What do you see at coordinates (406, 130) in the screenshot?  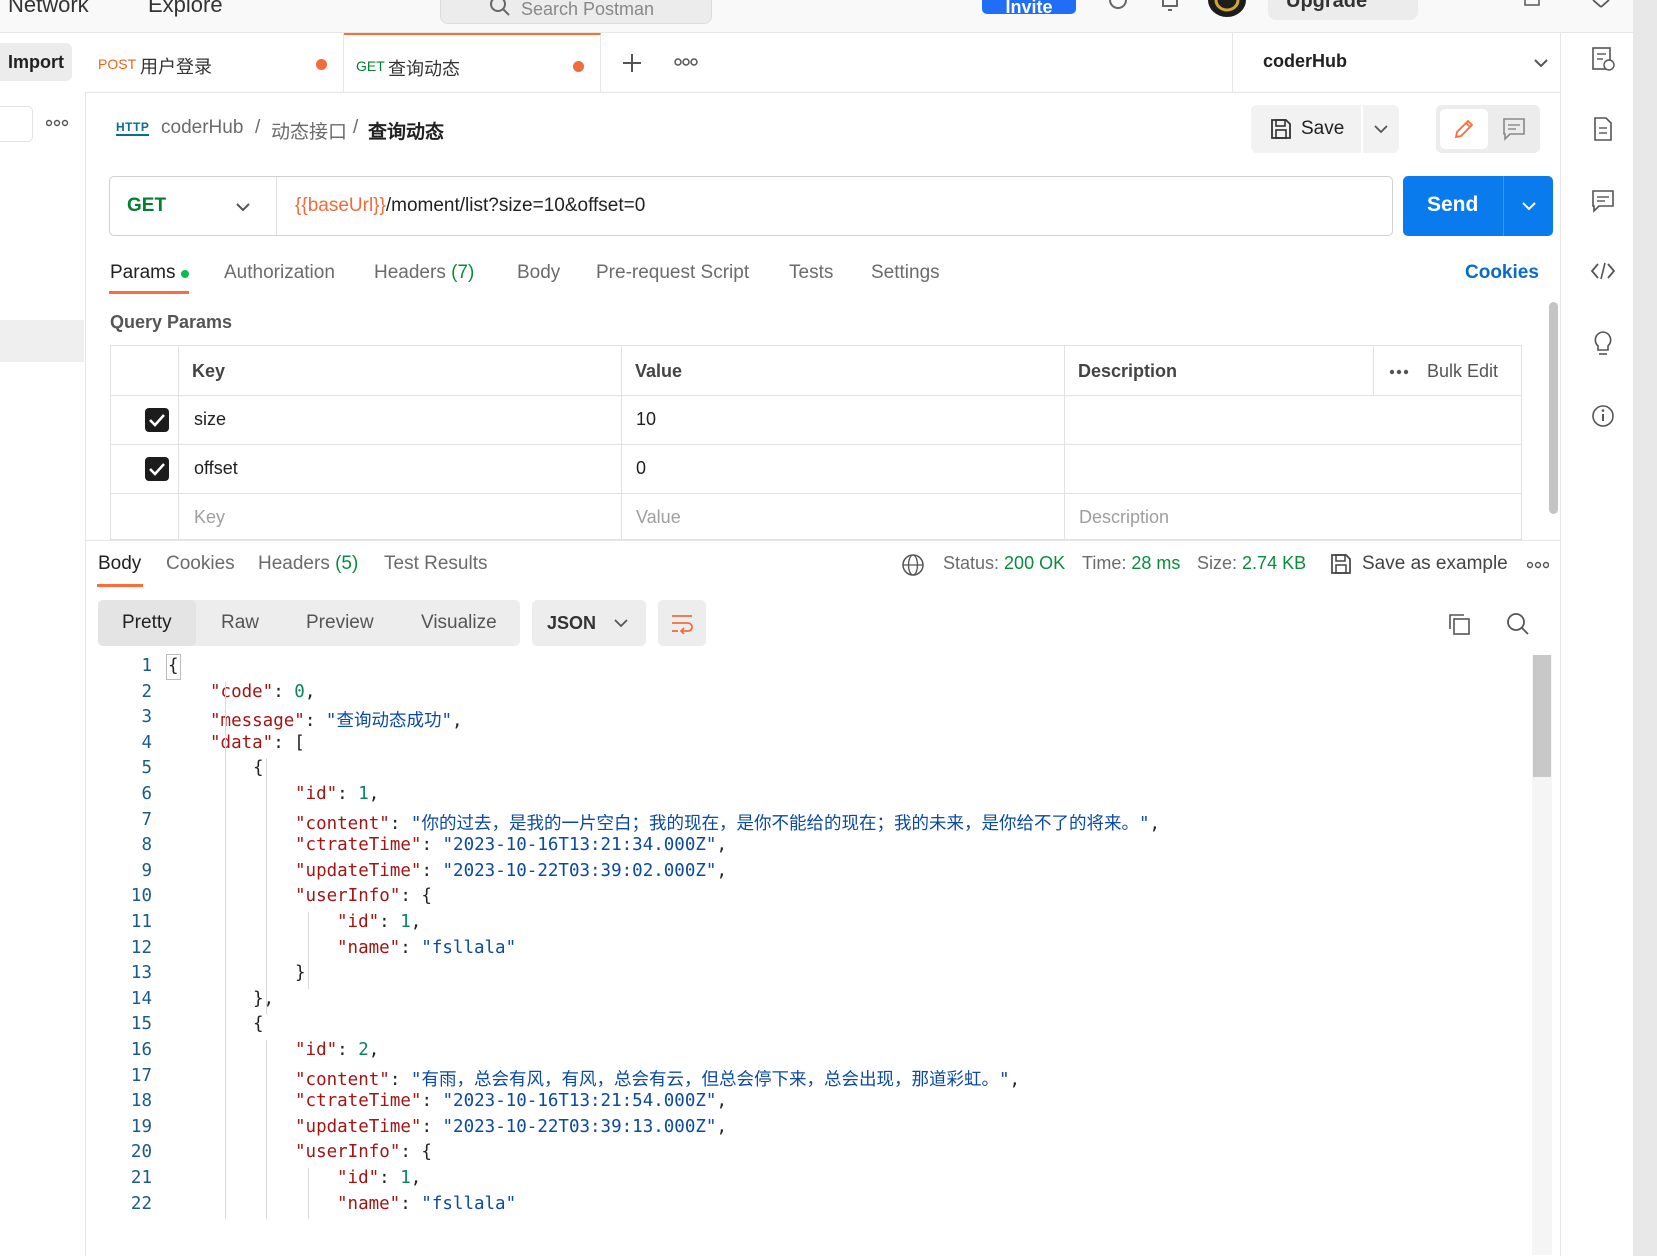 I see `breadcrumb-current: 查询动态` at bounding box center [406, 130].